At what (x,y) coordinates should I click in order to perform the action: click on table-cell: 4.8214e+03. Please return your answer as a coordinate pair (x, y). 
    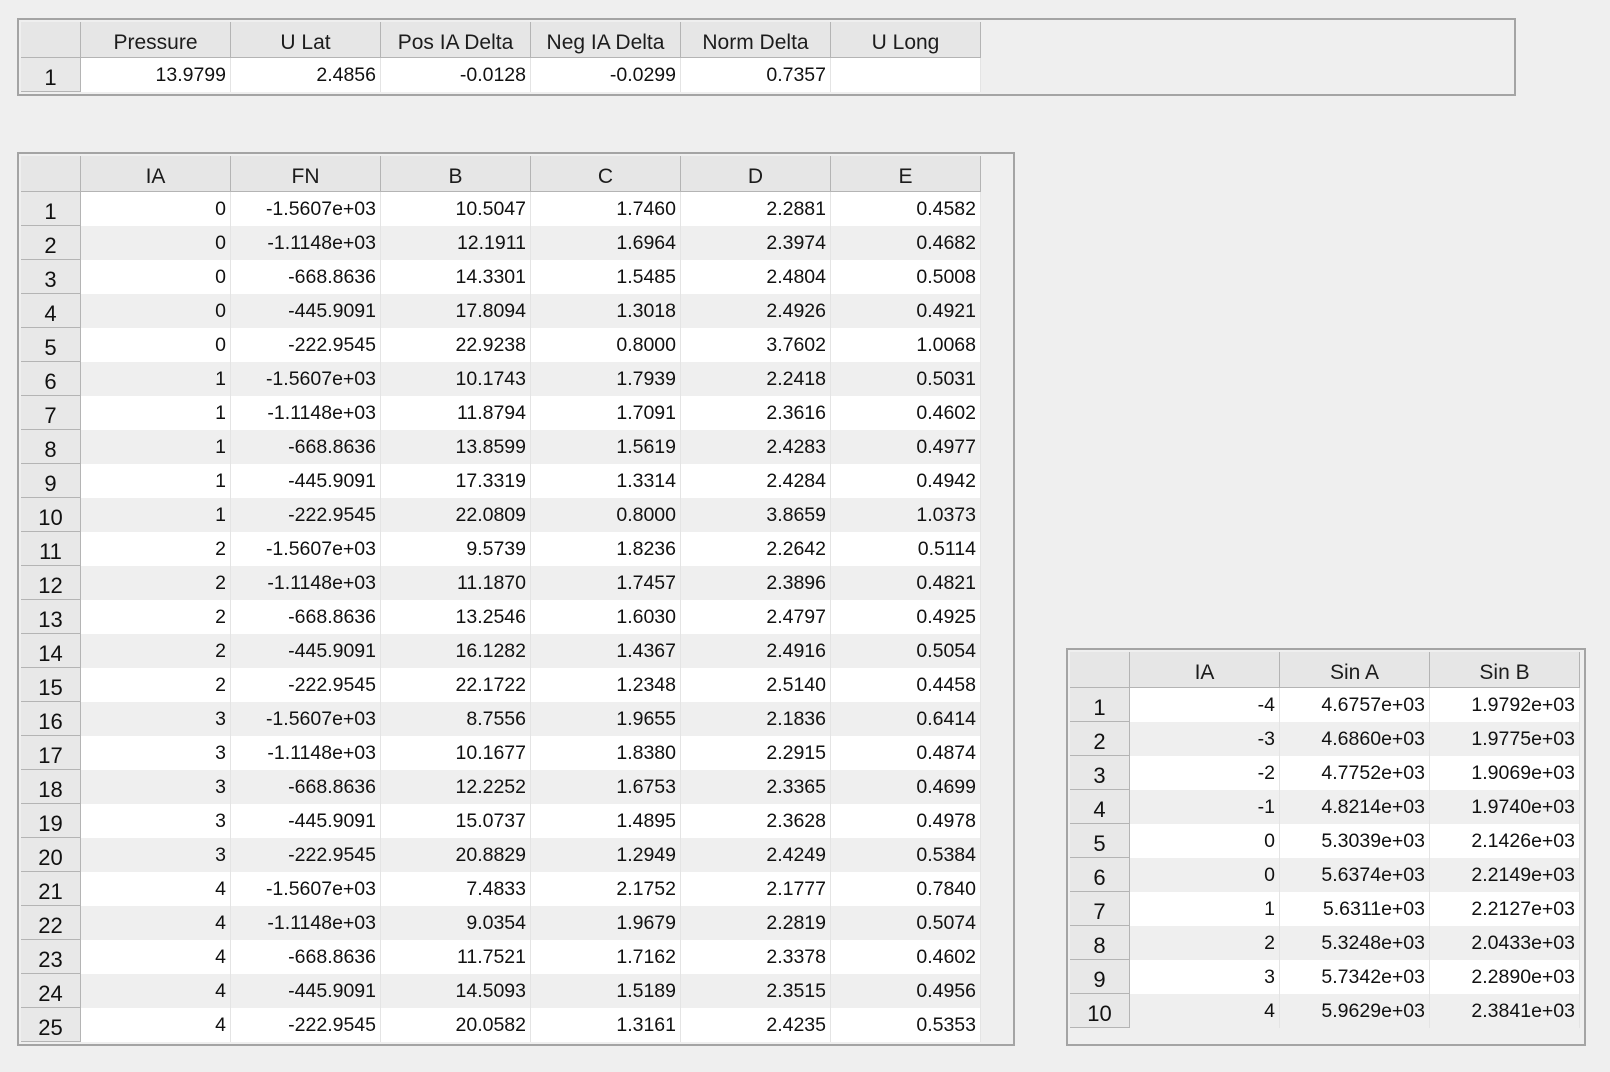
    Looking at the image, I should click on (1355, 807).